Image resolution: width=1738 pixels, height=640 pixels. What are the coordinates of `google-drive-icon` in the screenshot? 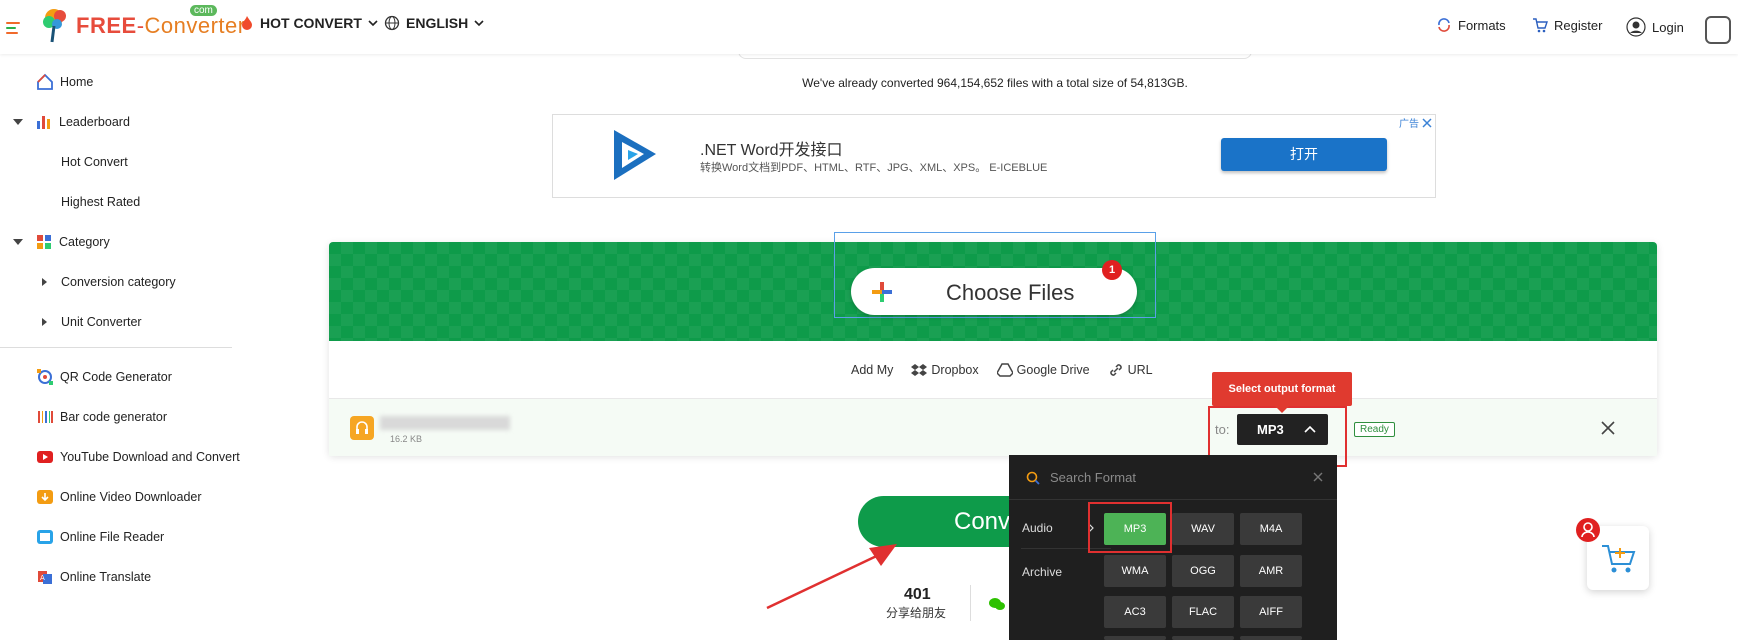 It's located at (1004, 370).